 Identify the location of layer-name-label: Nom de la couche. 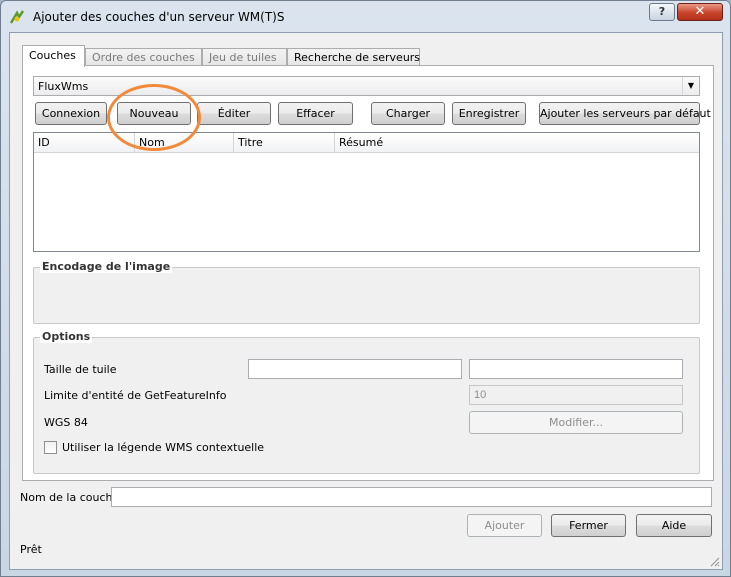
(70, 497).